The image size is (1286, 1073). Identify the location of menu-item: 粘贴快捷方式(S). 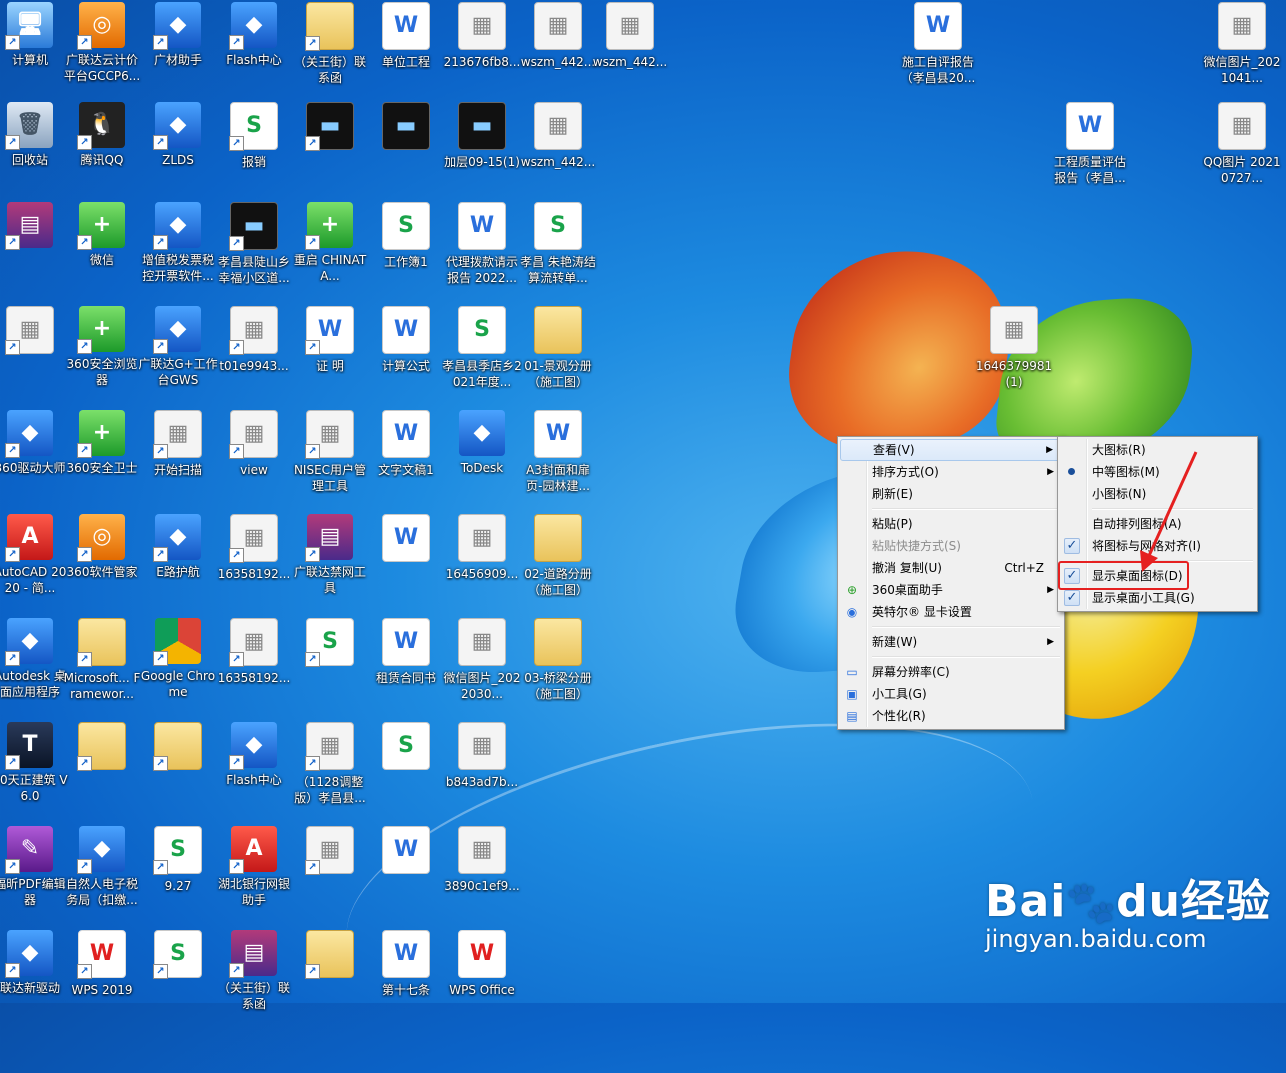
(951, 546).